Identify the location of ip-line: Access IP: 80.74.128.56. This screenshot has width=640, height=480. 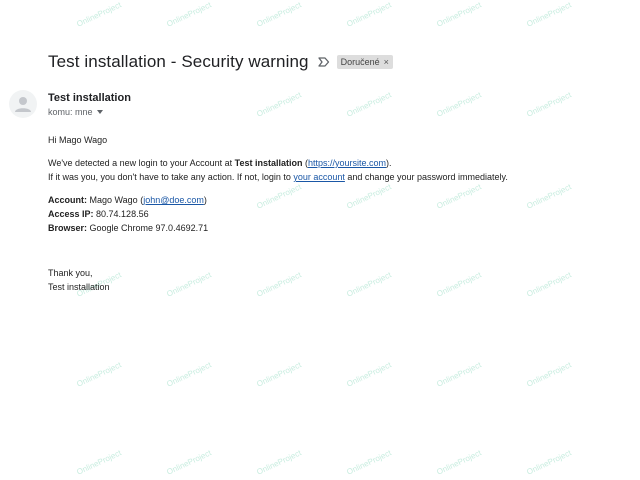
(98, 214).